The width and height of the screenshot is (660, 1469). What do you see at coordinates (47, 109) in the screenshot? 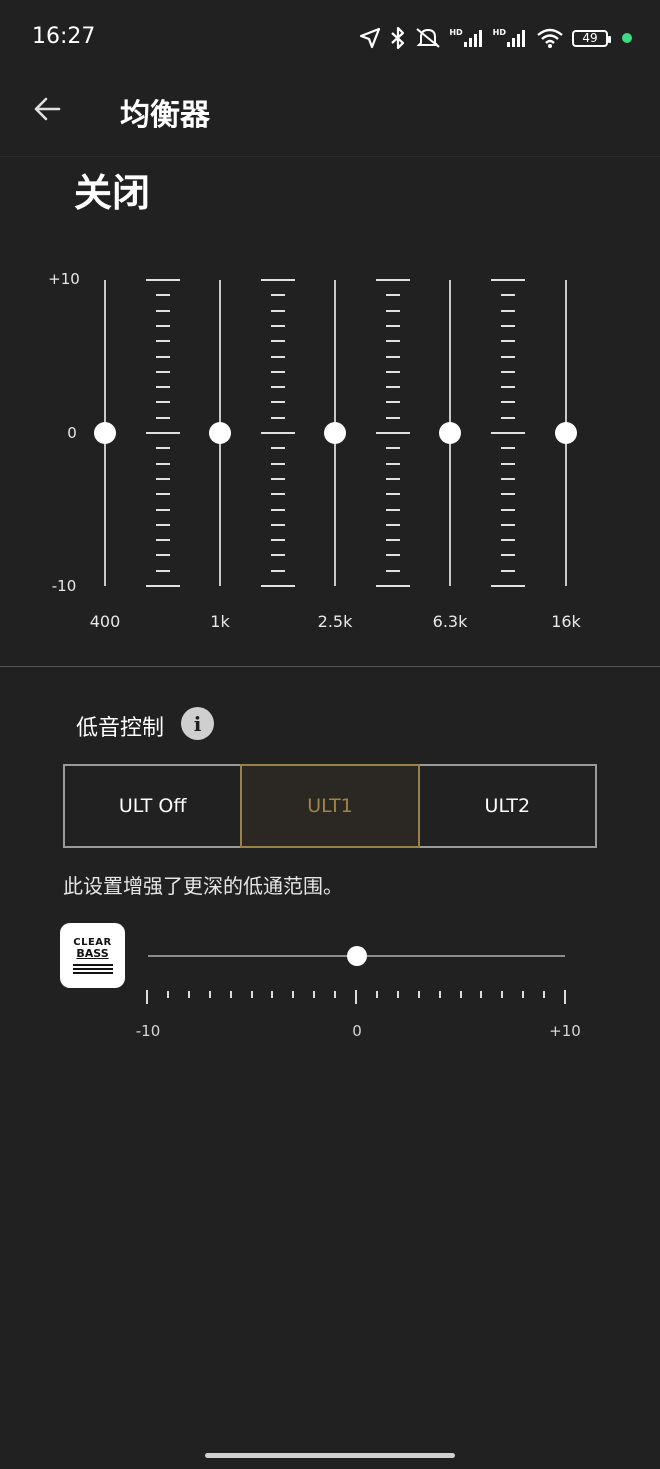
I see `back-arrow-icon` at bounding box center [47, 109].